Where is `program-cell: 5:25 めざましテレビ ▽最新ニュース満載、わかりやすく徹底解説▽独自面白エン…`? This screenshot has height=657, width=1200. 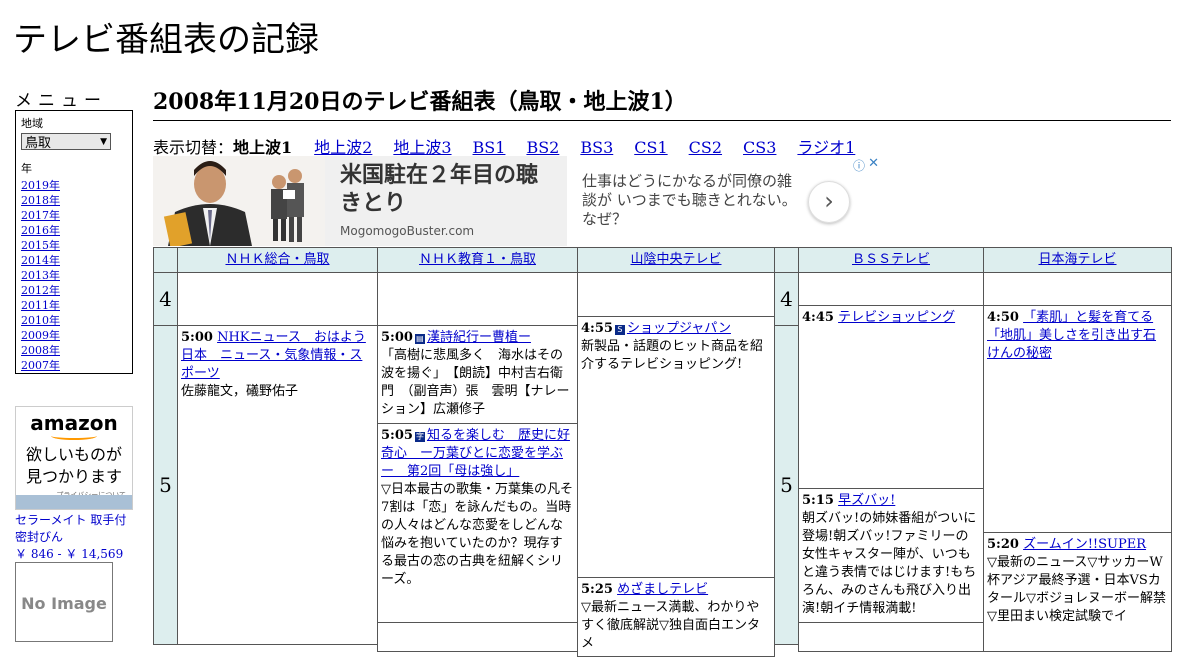
program-cell: 5:25 めざましテレビ ▽最新ニュース満載、わかりやすく徹底解説▽独自面白エン… is located at coordinates (676, 617).